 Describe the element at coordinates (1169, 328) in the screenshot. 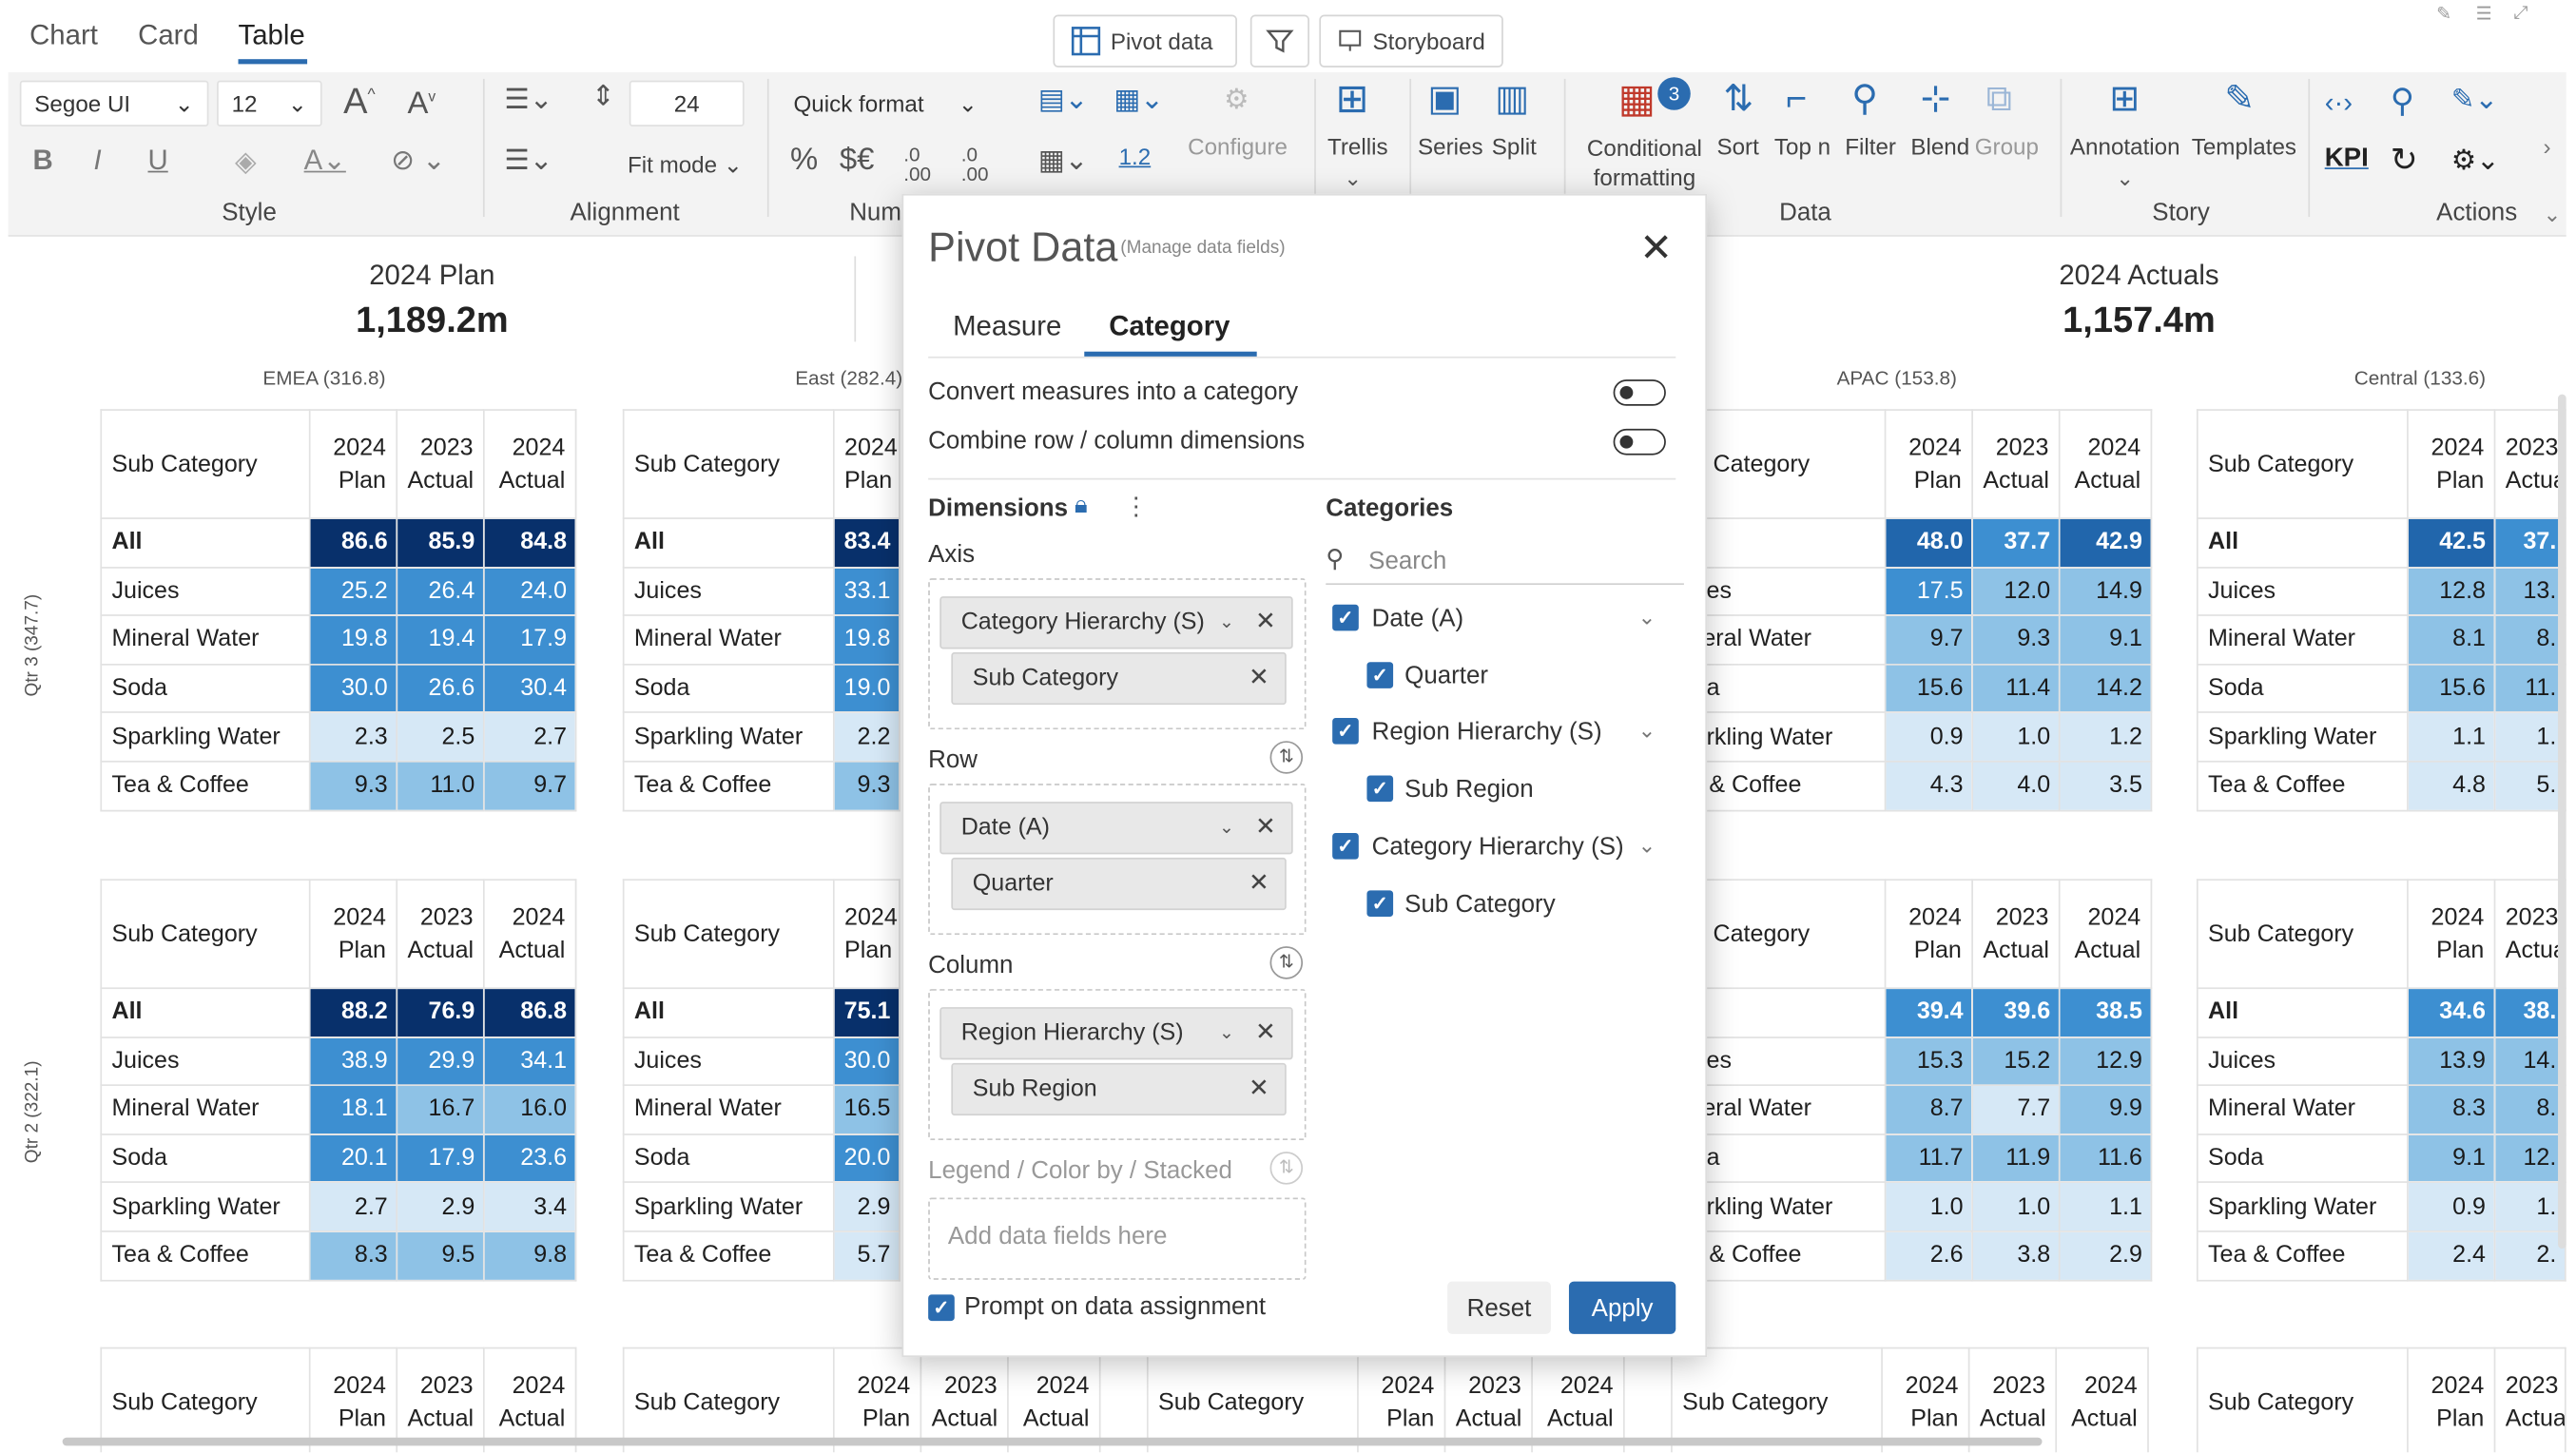

I see `tab-category: Category` at that location.